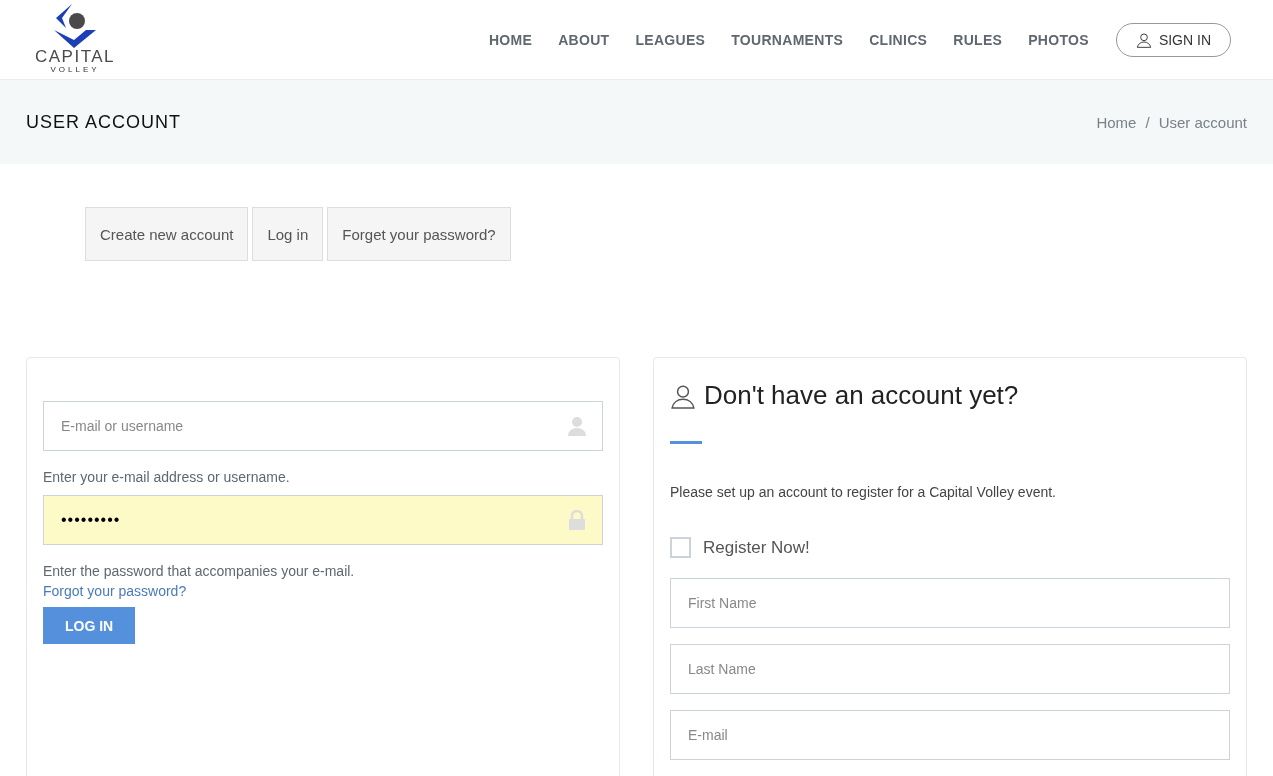  I want to click on register-checkbox, so click(680, 547).